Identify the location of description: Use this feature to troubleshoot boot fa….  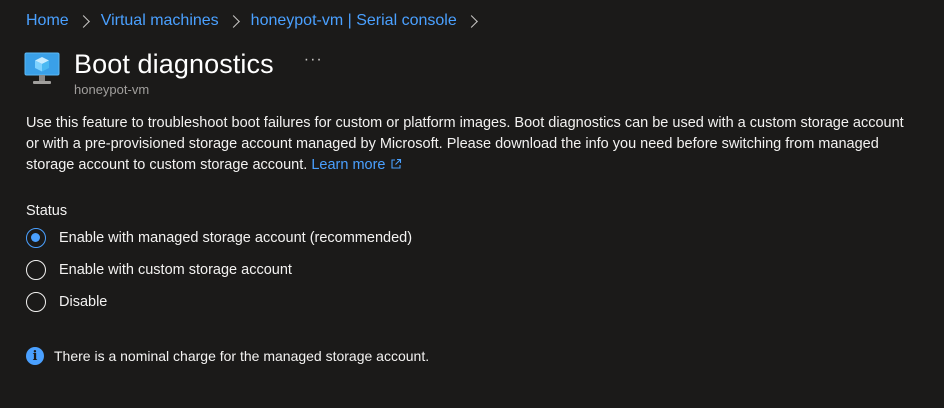
(466, 144).